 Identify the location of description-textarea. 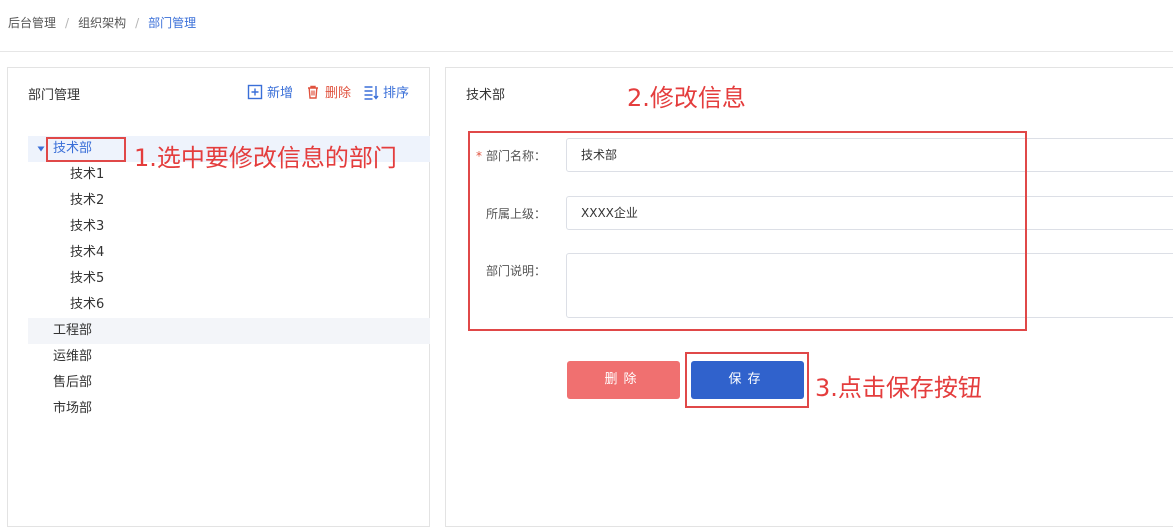
(869, 285).